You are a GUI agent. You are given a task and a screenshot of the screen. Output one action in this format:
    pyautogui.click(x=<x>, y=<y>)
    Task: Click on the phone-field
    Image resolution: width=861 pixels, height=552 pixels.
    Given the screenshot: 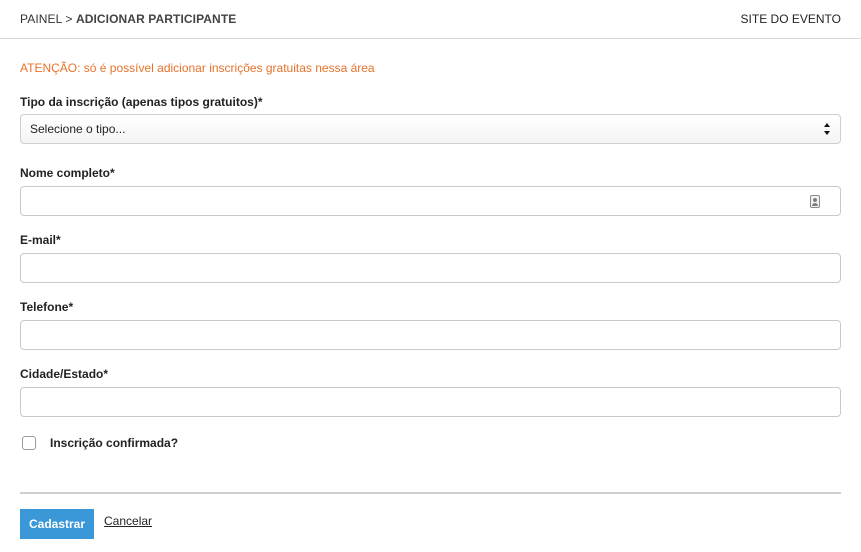 What is the action you would take?
    pyautogui.click(x=430, y=335)
    